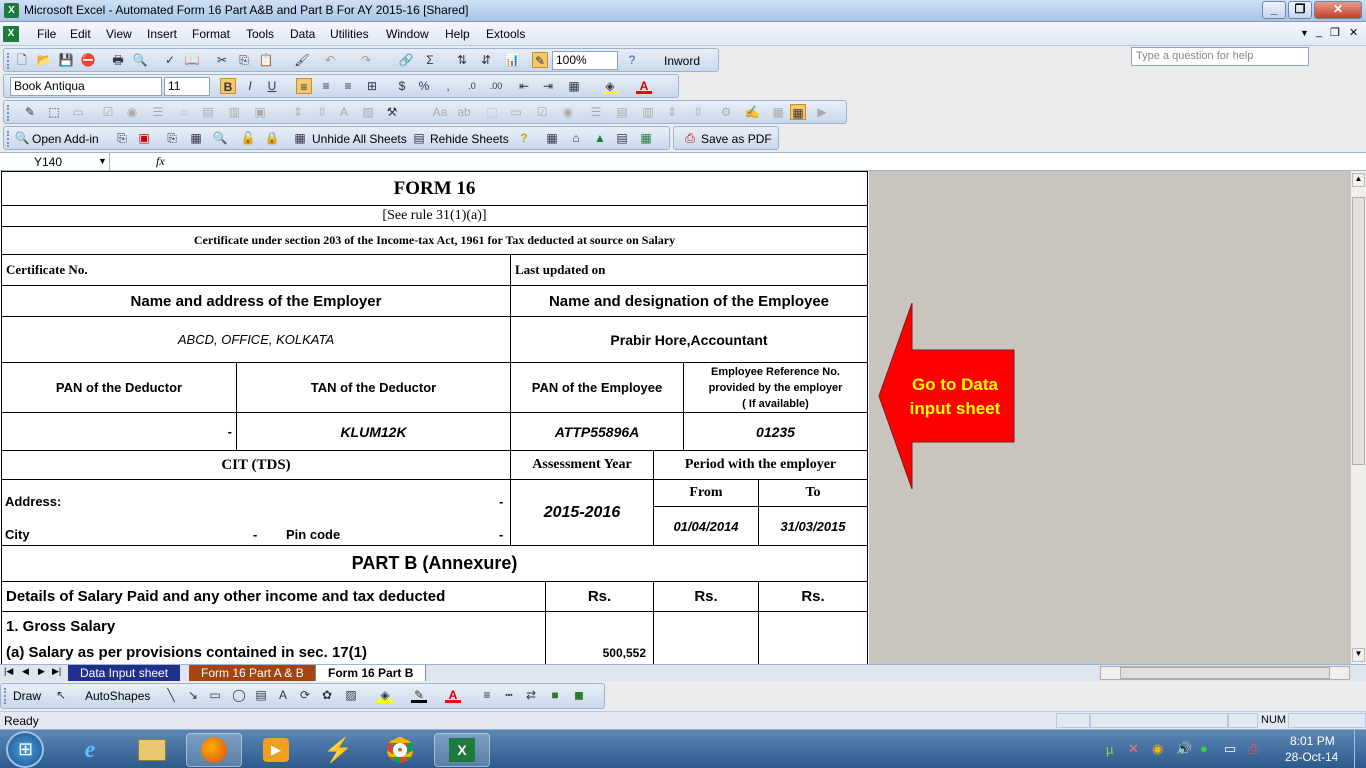  What do you see at coordinates (487, 695) in the screenshot?
I see `line-style-icon: ≡` at bounding box center [487, 695].